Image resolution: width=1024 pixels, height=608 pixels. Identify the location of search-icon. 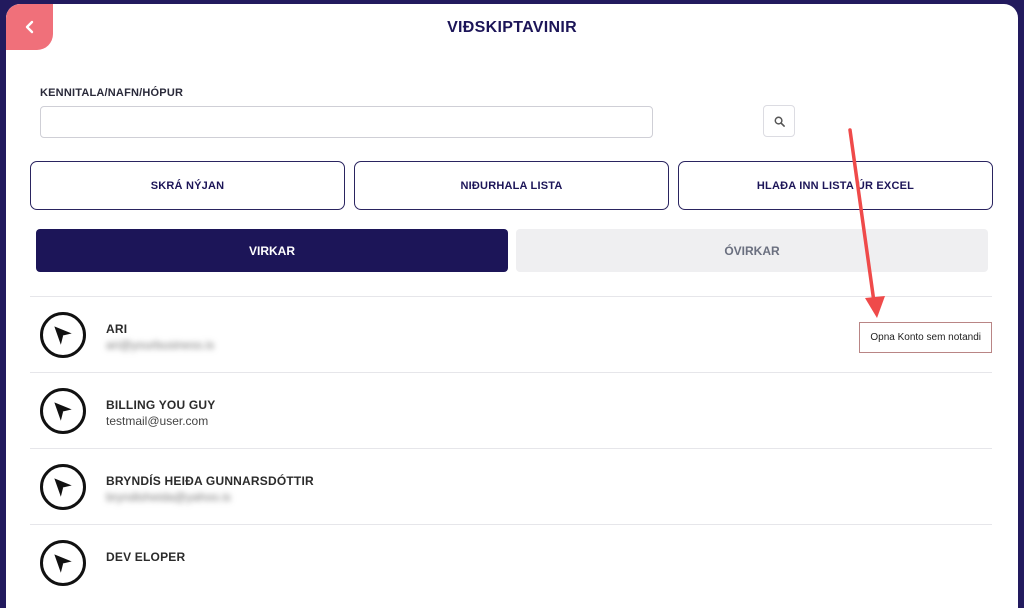
(779, 121).